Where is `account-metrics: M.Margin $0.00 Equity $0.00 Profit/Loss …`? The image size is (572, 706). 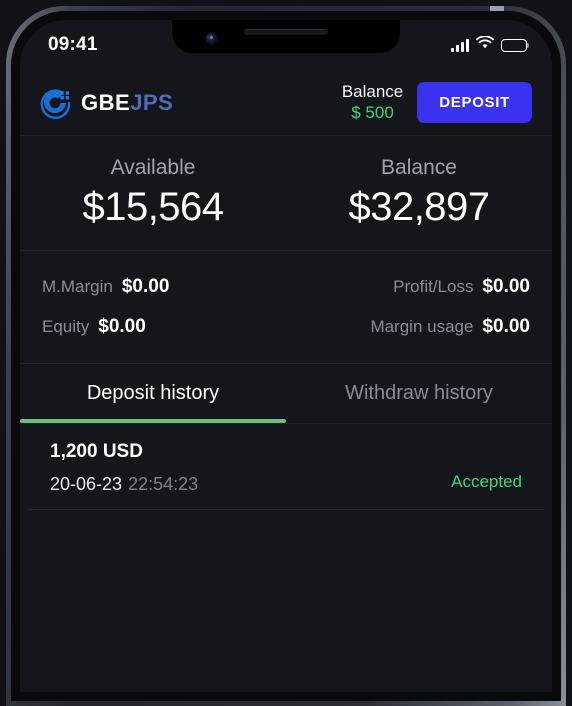 account-metrics: M.Margin $0.00 Equity $0.00 Profit/Loss … is located at coordinates (286, 307).